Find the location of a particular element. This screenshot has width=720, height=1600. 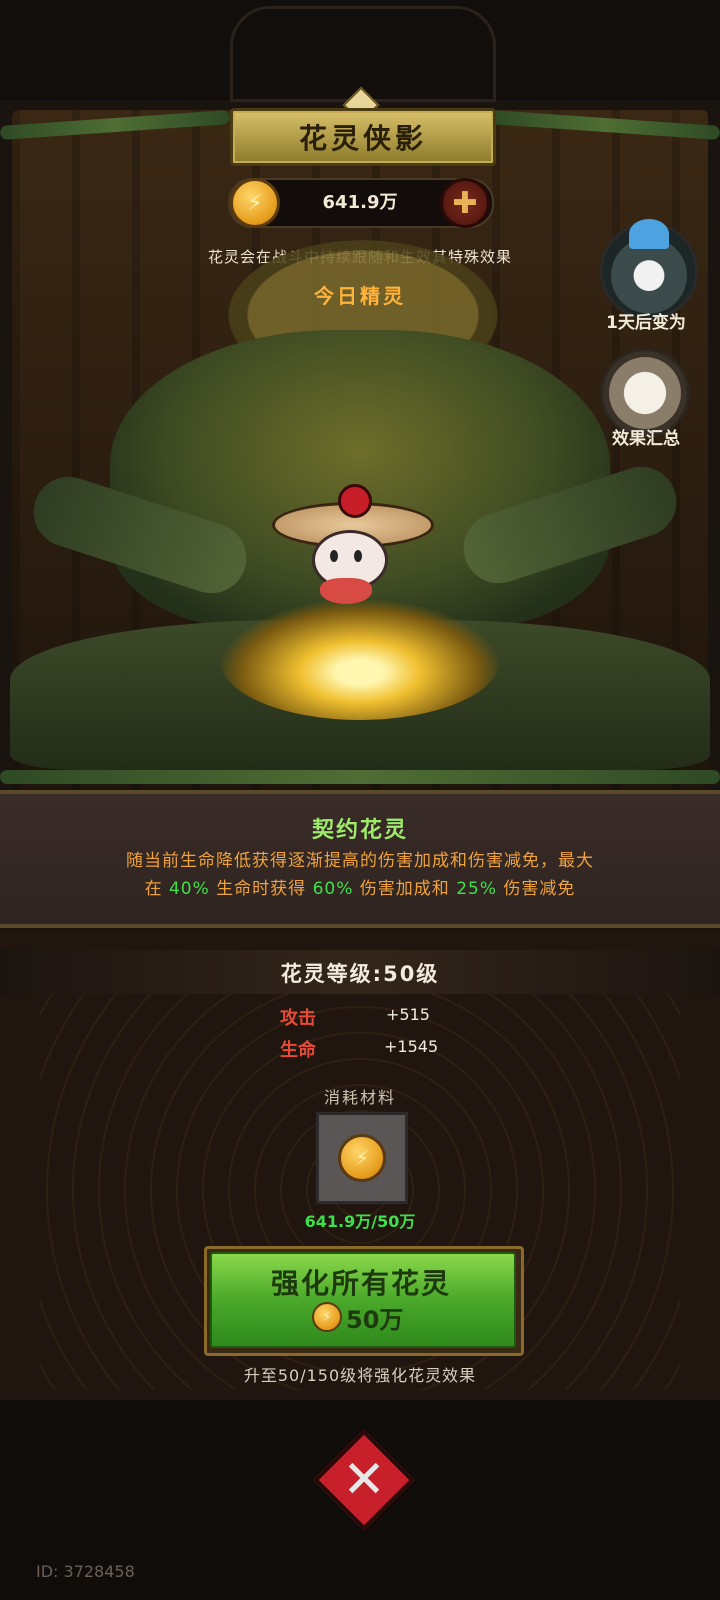

page-title: 花灵侠影 is located at coordinates (362, 138).